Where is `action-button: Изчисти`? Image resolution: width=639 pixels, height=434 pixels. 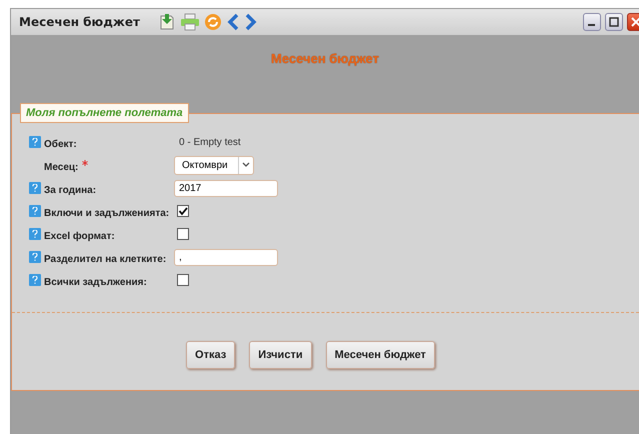 action-button: Изчисти is located at coordinates (280, 355).